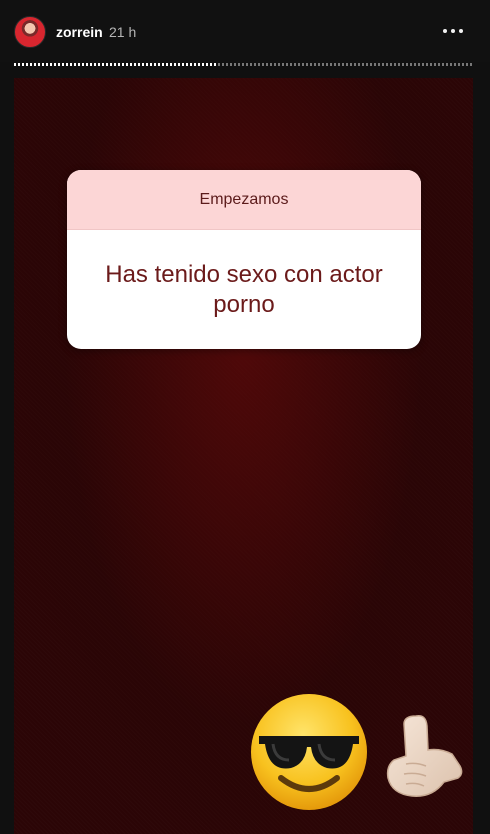 This screenshot has width=490, height=834. What do you see at coordinates (245, 31) in the screenshot?
I see `story-header: zorrein 21 h` at bounding box center [245, 31].